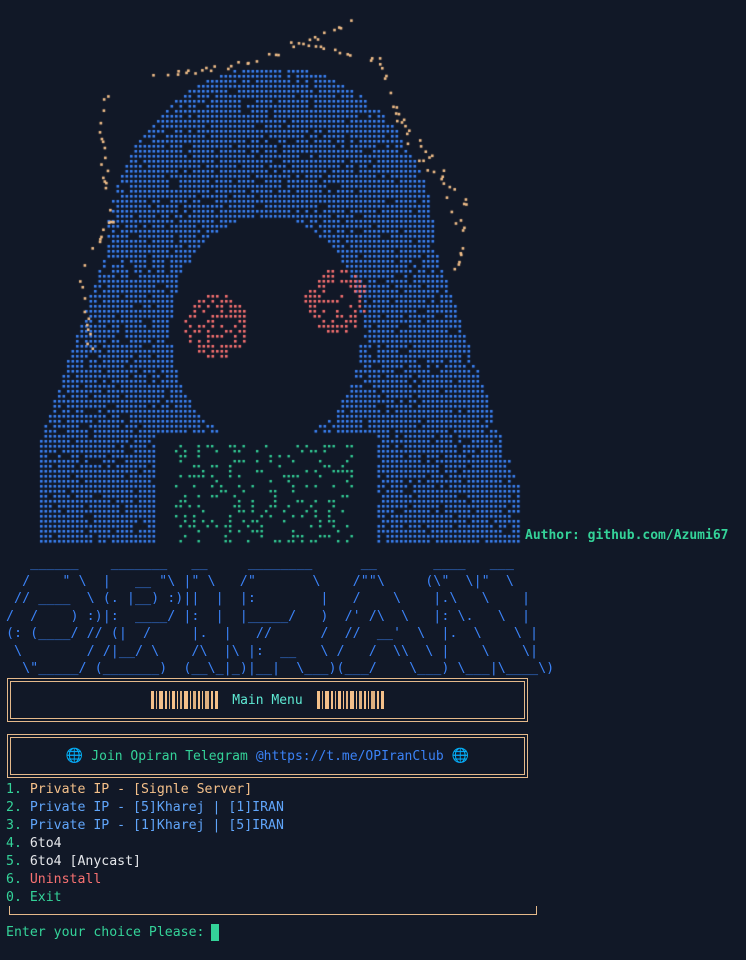  What do you see at coordinates (145, 826) in the screenshot?
I see `menu-option: 3. Private IP - [1]Kharej | [5]IRAN` at bounding box center [145, 826].